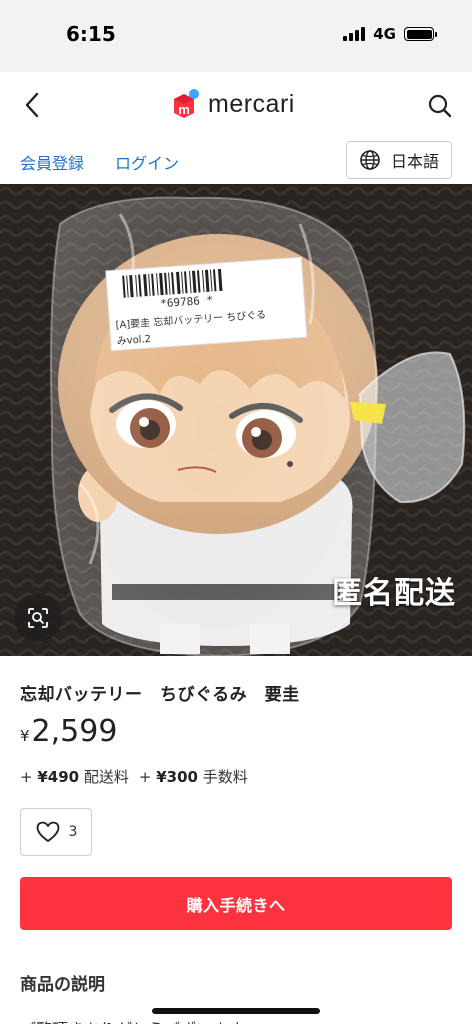 Image resolution: width=472 pixels, height=1024 pixels. I want to click on mercari-logo: m mercari, so click(231, 104).